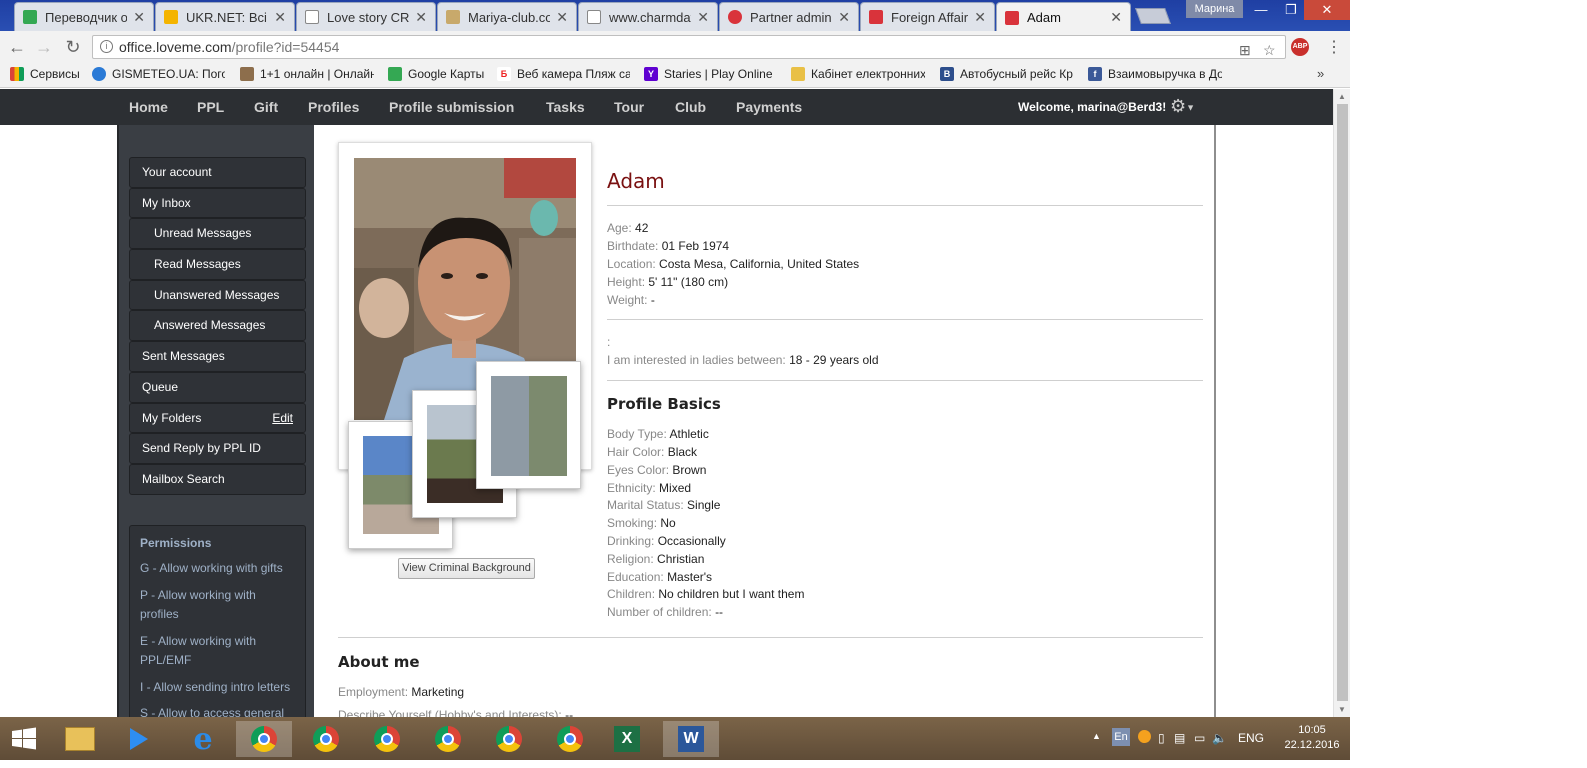  I want to click on media-player-icon, so click(138, 739).